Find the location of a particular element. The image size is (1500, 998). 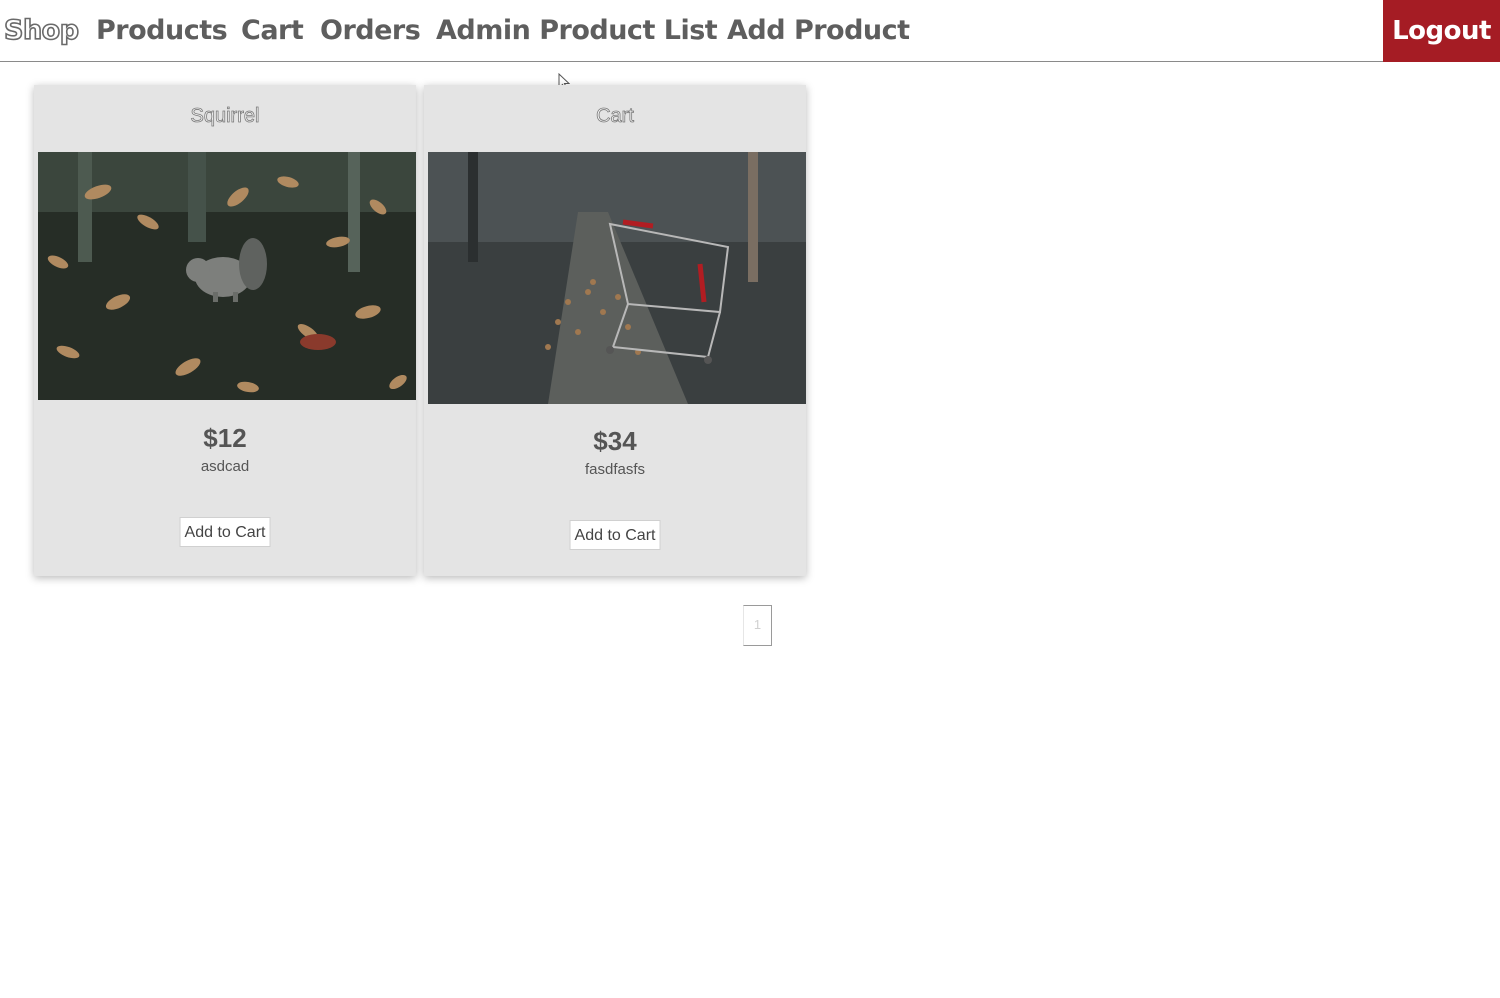

product-card: Cart $34 fasdfasfs Add to Cart is located at coordinates (615, 330).